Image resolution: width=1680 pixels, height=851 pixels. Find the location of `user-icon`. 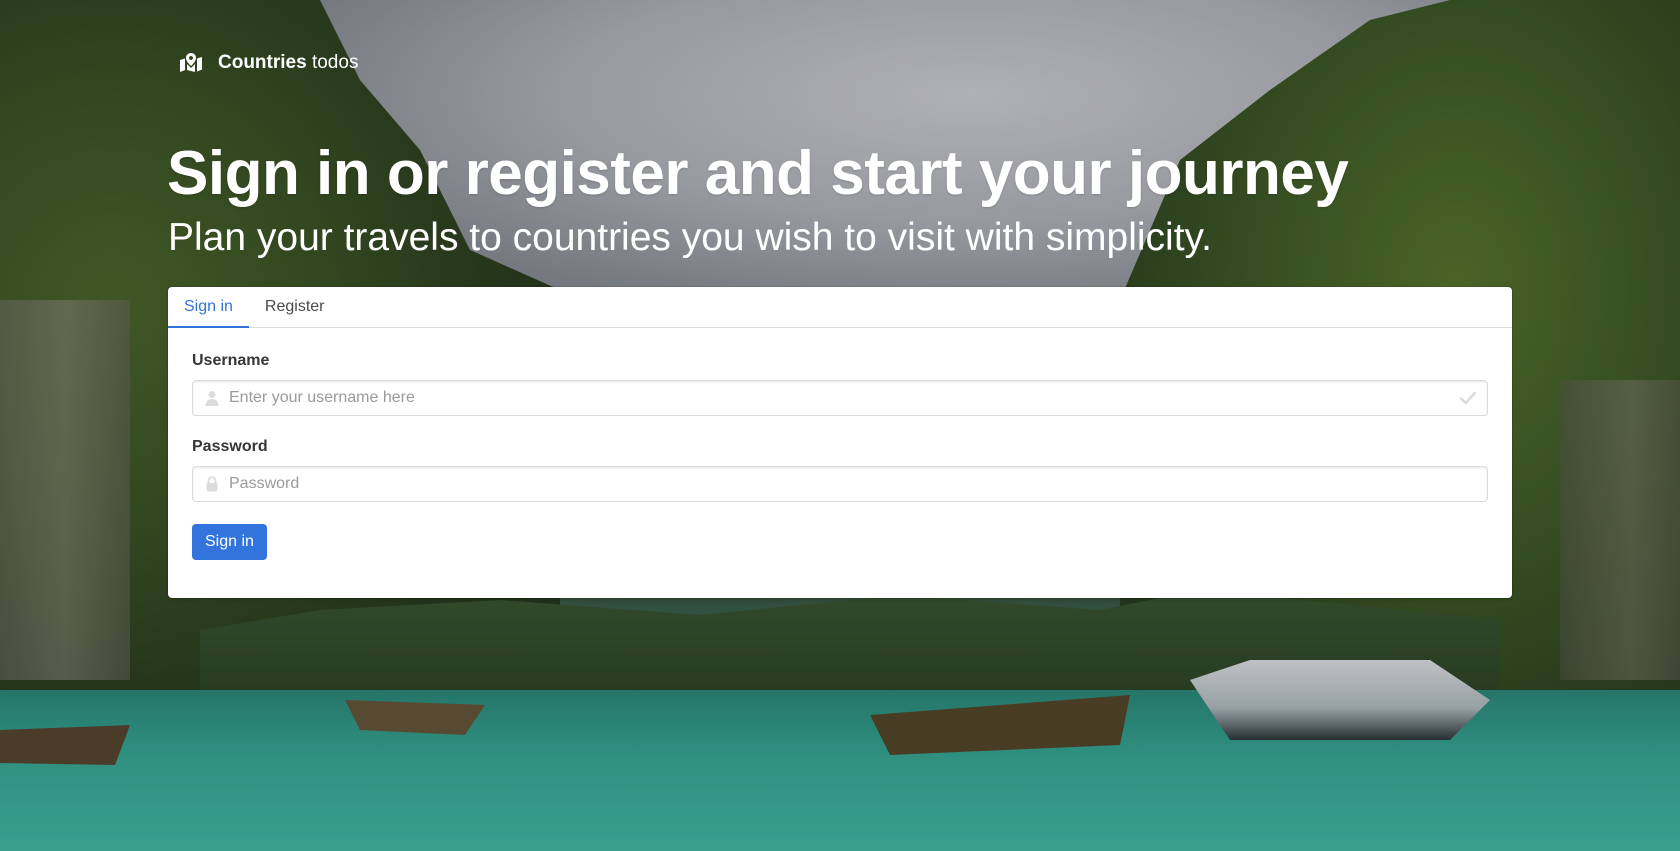

user-icon is located at coordinates (212, 398).